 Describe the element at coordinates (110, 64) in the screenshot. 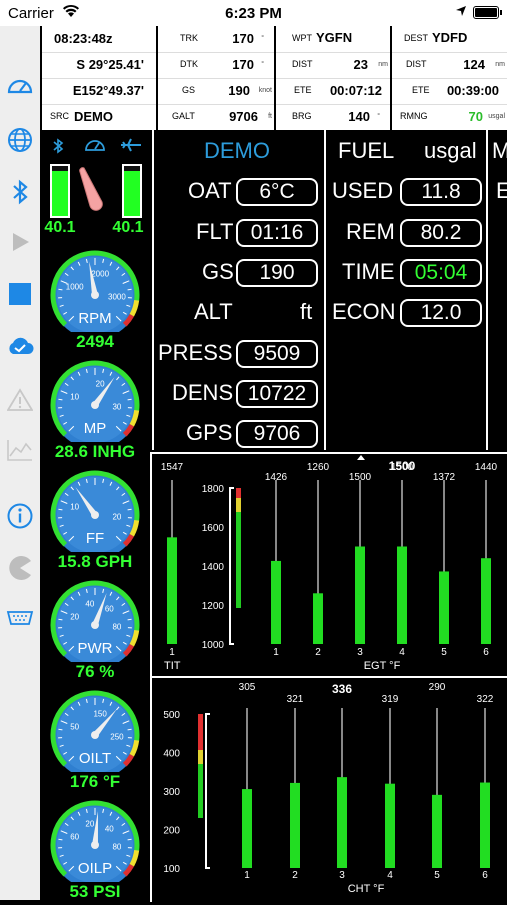

I see `latitude: S 29°25.41'` at that location.